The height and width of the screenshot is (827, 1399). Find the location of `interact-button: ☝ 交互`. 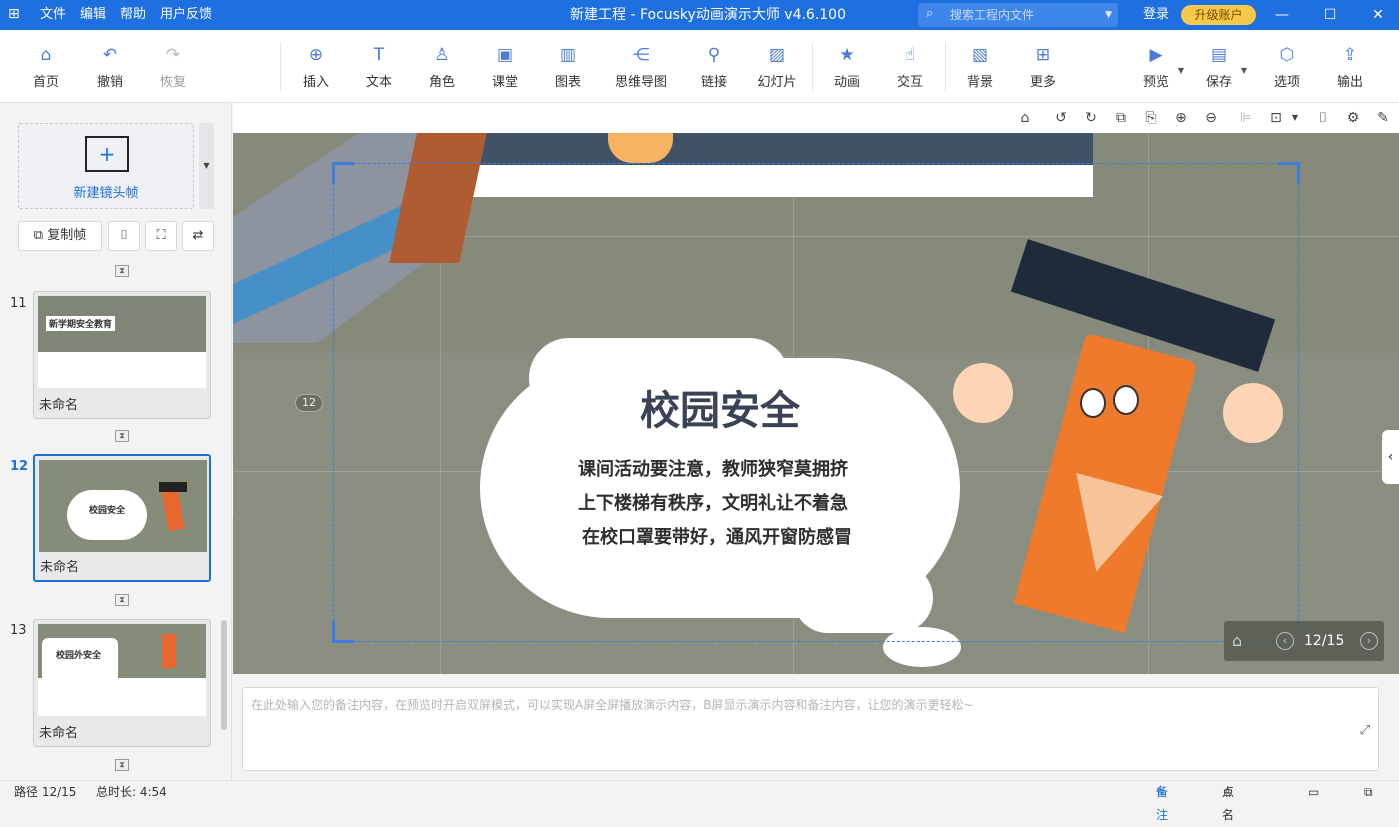

interact-button: ☝ 交互 is located at coordinates (910, 67).